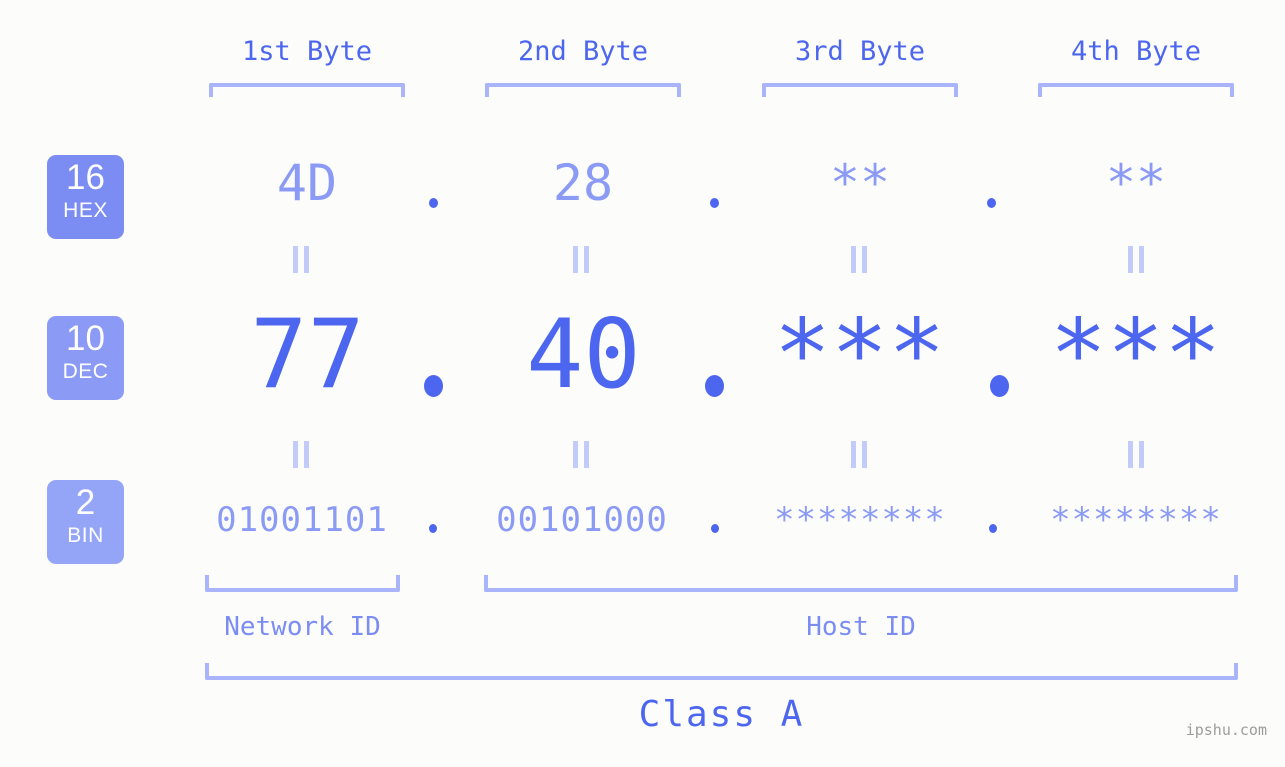  I want to click on class-bracket, so click(721, 671).